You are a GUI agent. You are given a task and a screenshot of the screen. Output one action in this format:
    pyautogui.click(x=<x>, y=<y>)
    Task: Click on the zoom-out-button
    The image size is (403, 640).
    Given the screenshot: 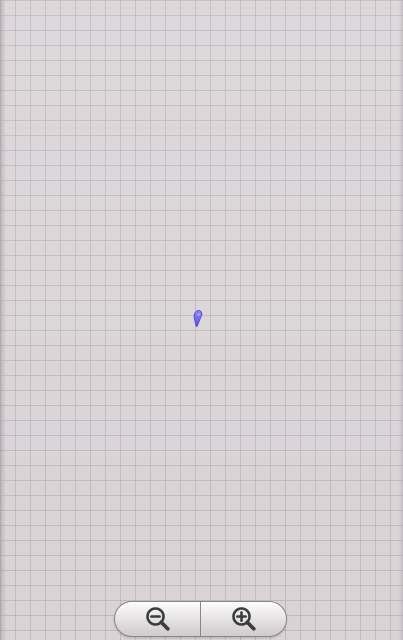 What is the action you would take?
    pyautogui.click(x=157, y=619)
    